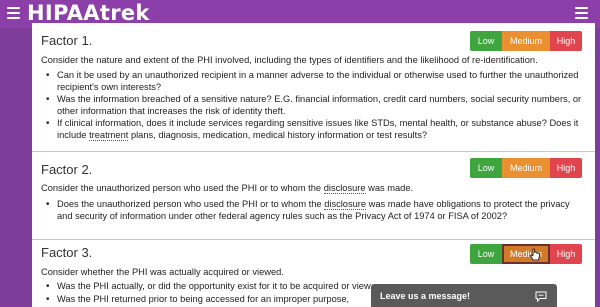 The width and height of the screenshot is (600, 307). I want to click on factor-2-title: Factor 2., so click(67, 169).